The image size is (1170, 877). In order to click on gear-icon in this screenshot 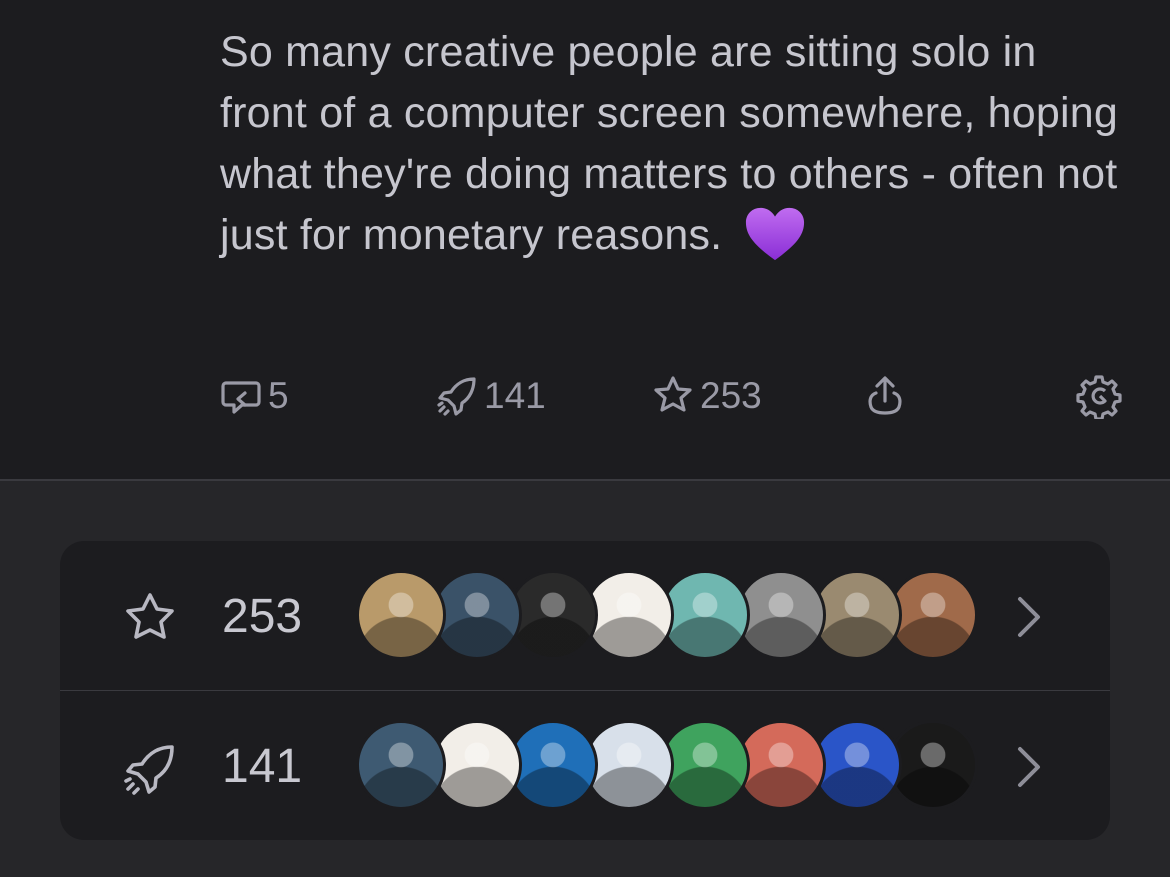, I will do `click(1099, 397)`.